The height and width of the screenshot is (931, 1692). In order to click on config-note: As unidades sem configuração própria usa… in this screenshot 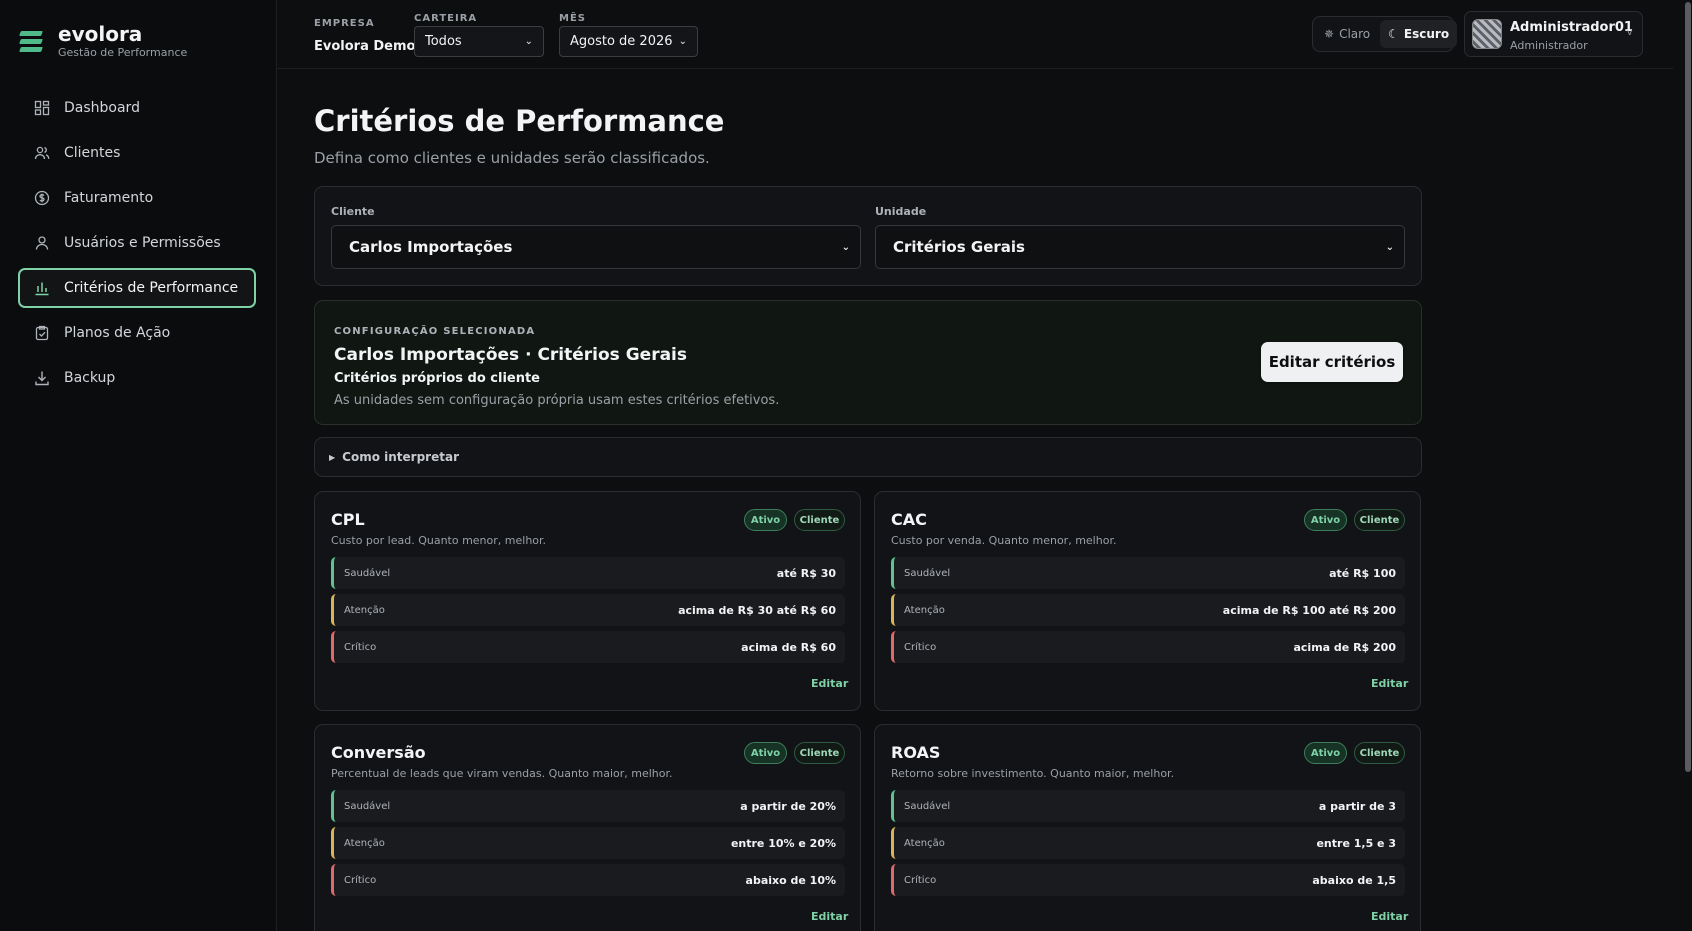, I will do `click(557, 400)`.